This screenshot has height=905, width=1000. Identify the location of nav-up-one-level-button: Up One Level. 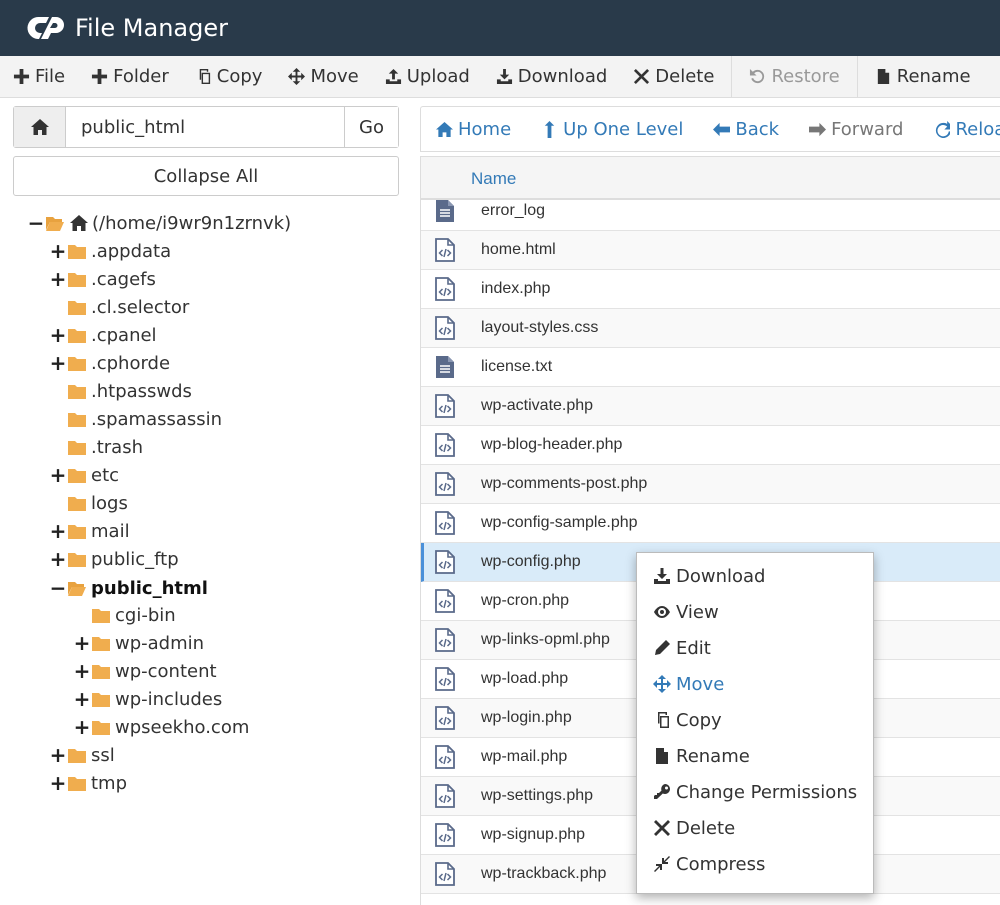
(612, 129).